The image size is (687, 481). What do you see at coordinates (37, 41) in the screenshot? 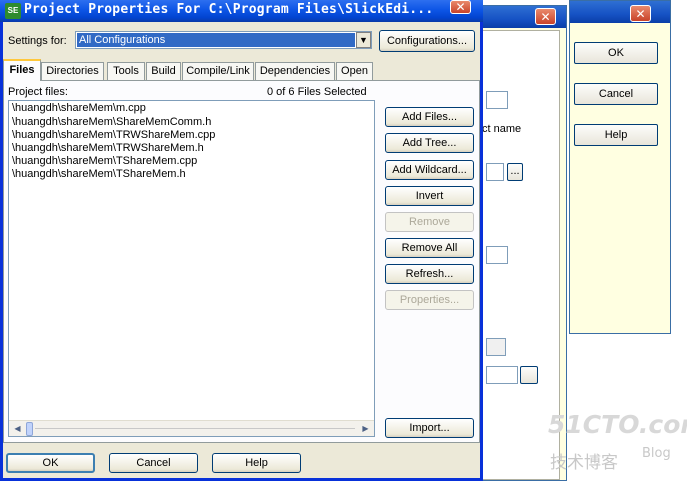
I see `settings-for-label: Settings for:` at bounding box center [37, 41].